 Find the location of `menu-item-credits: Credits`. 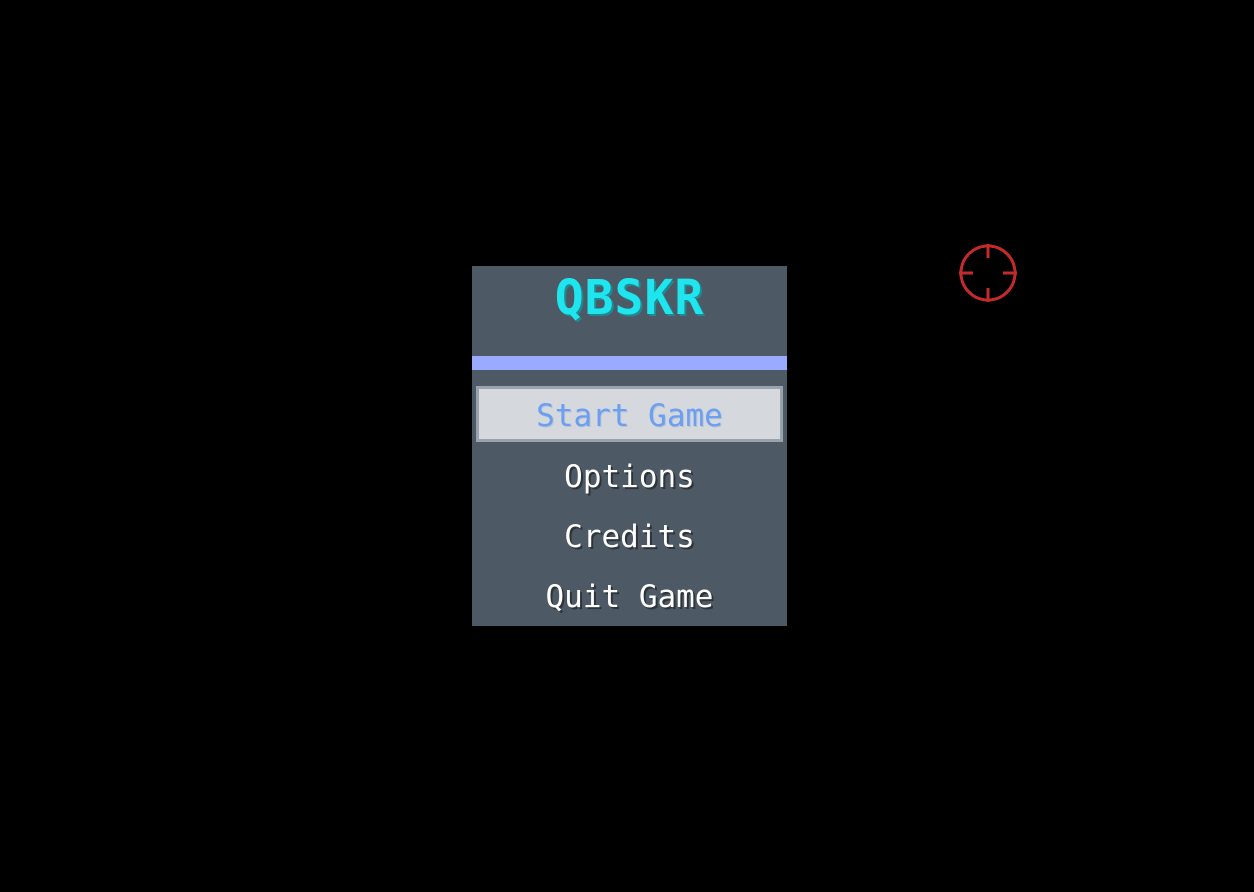

menu-item-credits: Credits is located at coordinates (629, 538).